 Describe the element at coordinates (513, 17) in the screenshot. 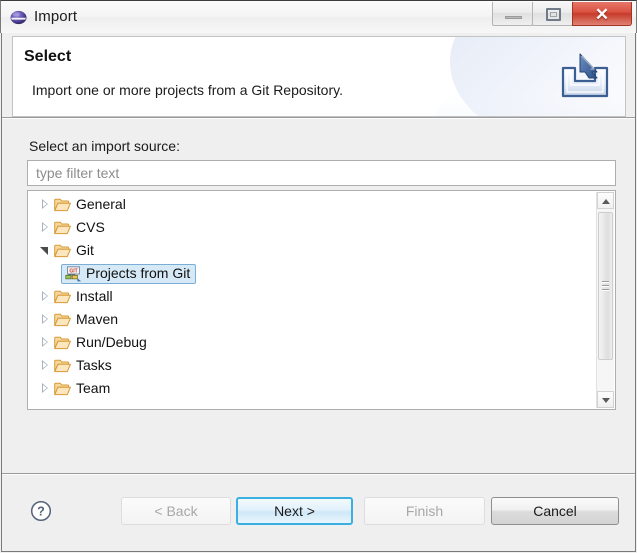

I see `minimize-icon` at that location.